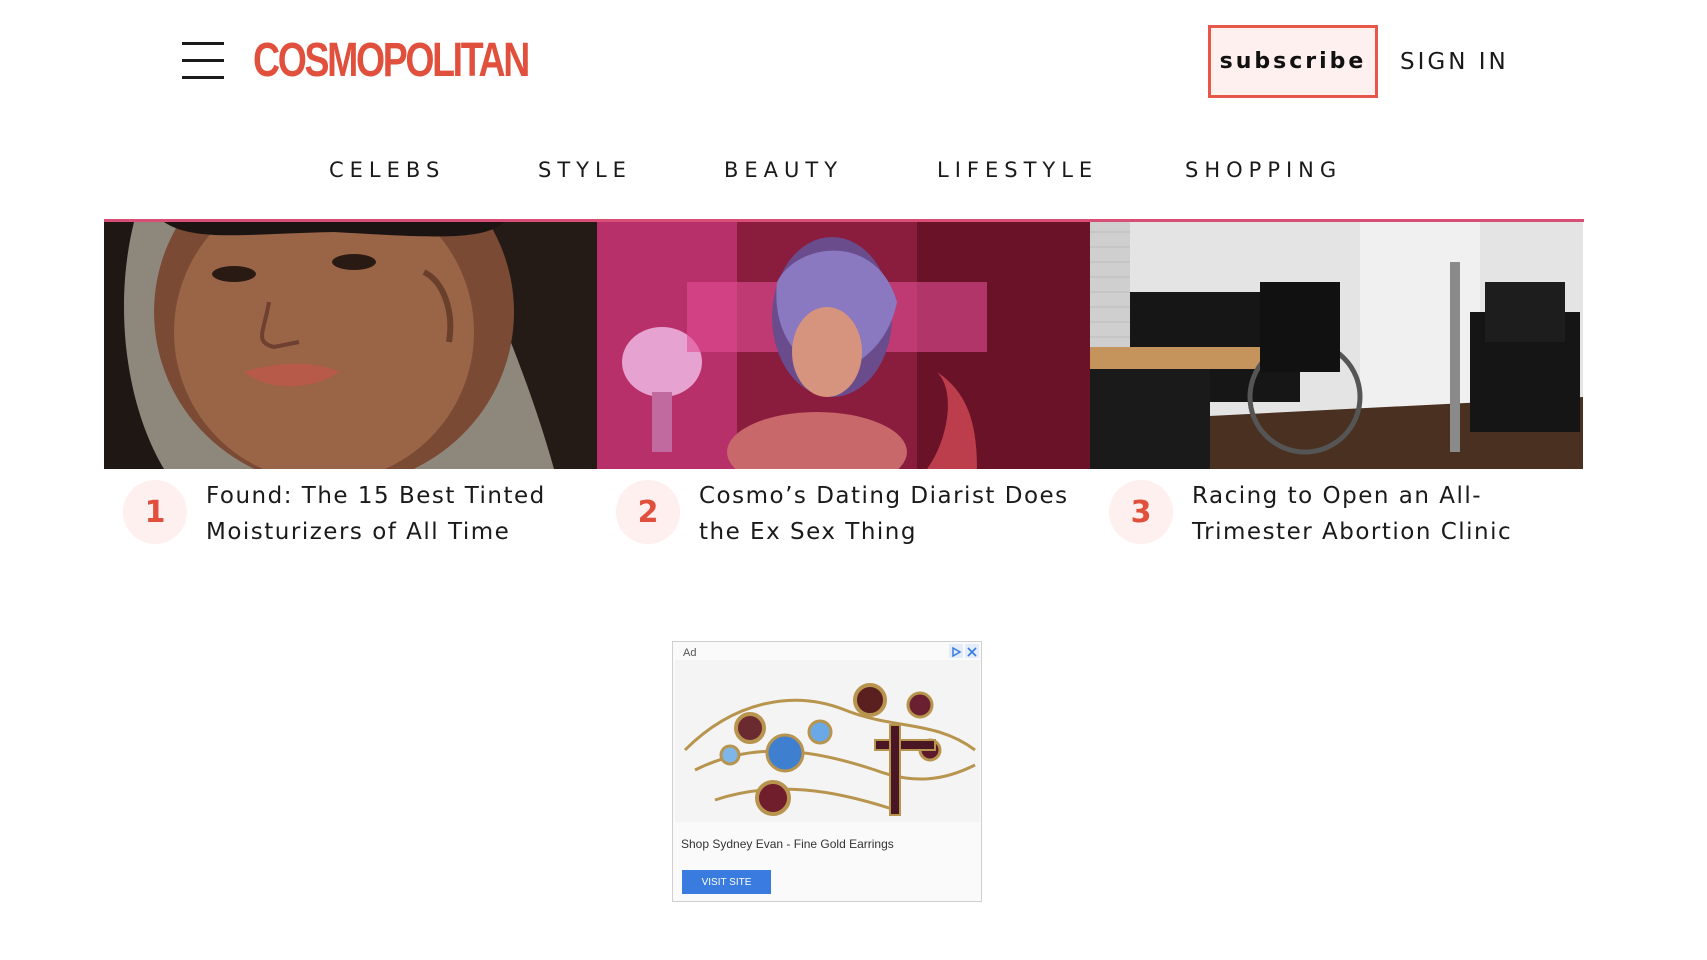  Describe the element at coordinates (853, 173) in the screenshot. I see `main-nav: CELEBS STYLE BEAUTY LIFESTYLE SHOPPING` at that location.